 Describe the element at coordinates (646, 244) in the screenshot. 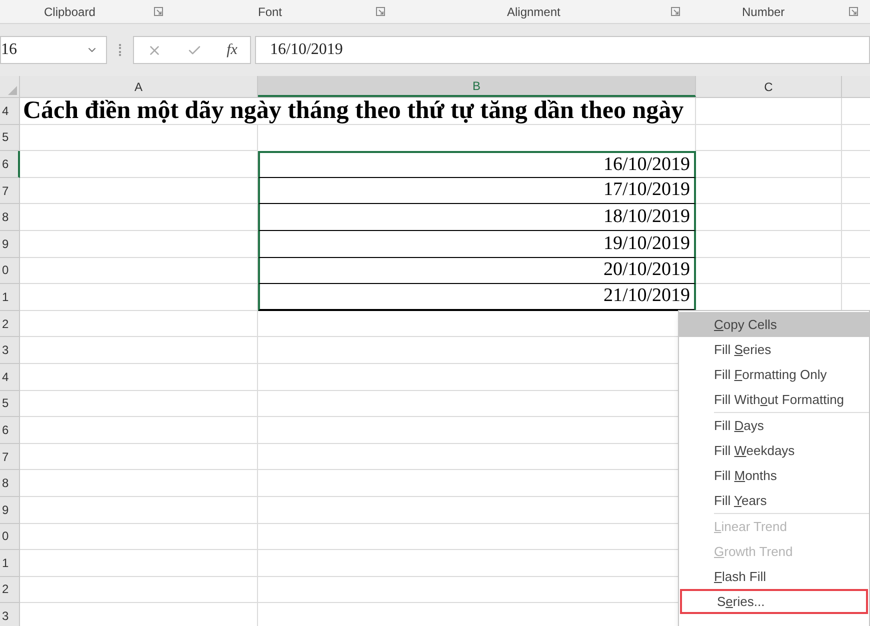

I see `date-text: 19/10/2019` at that location.